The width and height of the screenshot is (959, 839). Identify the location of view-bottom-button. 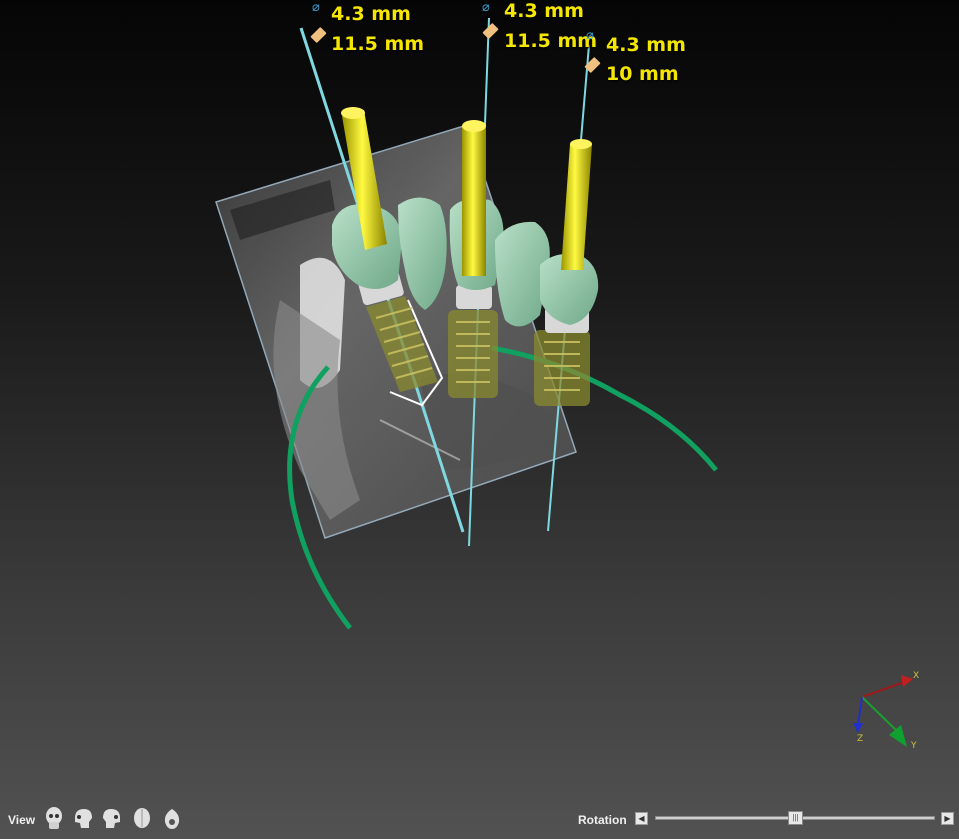
(172, 819).